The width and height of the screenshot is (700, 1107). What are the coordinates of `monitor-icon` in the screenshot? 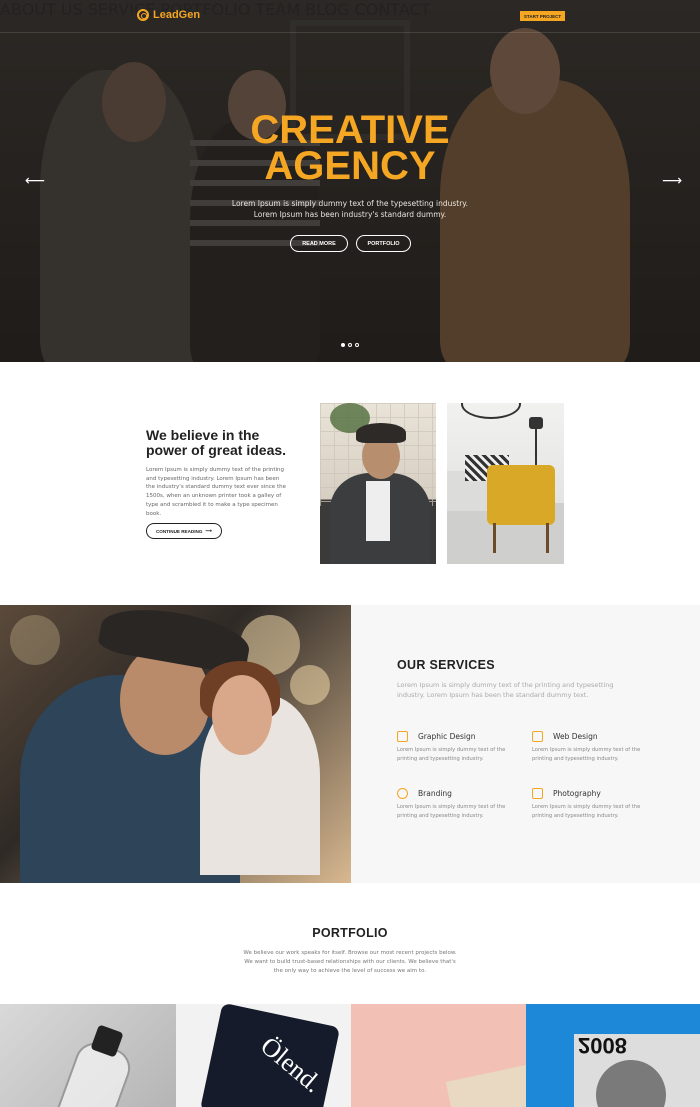 It's located at (402, 736).